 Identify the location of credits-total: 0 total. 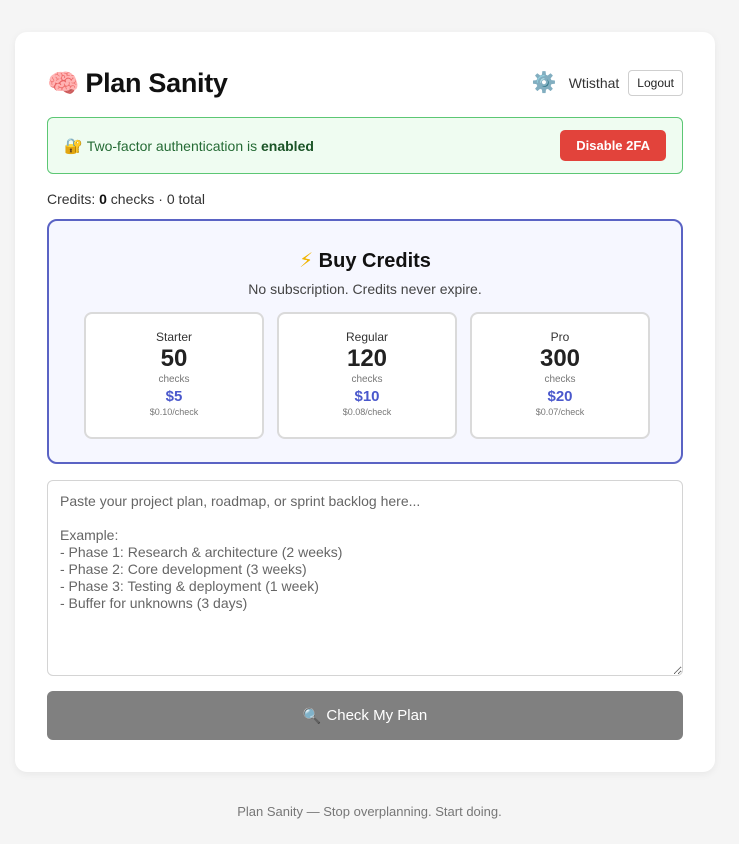
(185, 199).